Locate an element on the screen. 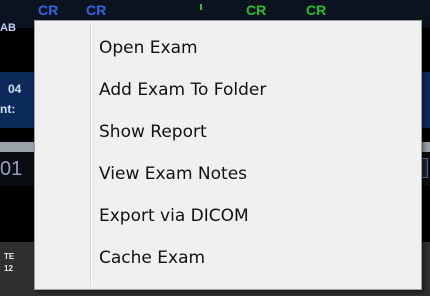  row-number-fragment: 01 is located at coordinates (11, 169).